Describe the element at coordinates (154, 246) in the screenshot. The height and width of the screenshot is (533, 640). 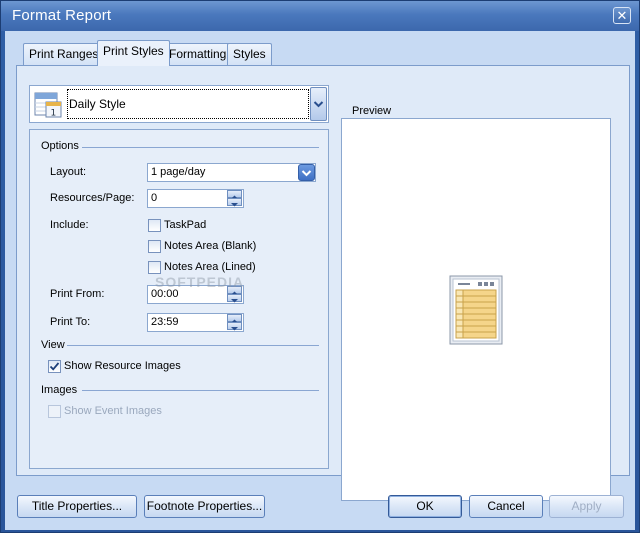
I see `notes-area-blank-checkbox` at that location.